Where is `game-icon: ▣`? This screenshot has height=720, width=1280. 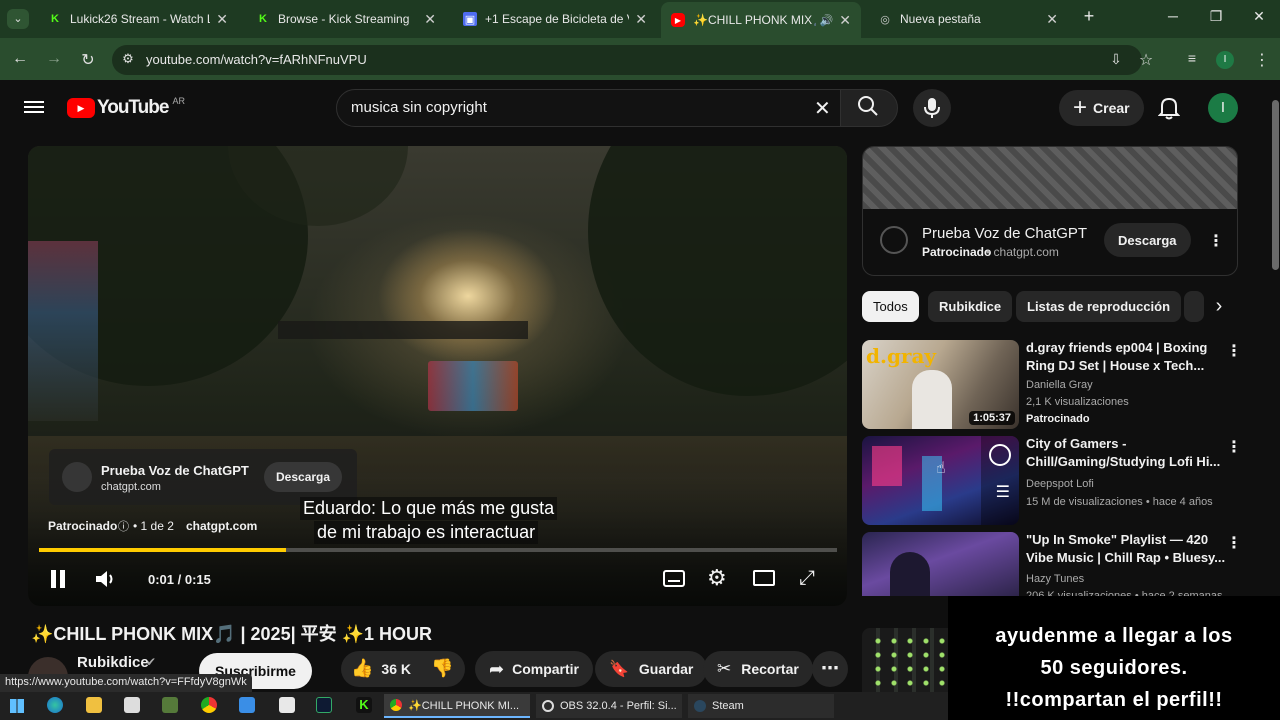 game-icon: ▣ is located at coordinates (470, 19).